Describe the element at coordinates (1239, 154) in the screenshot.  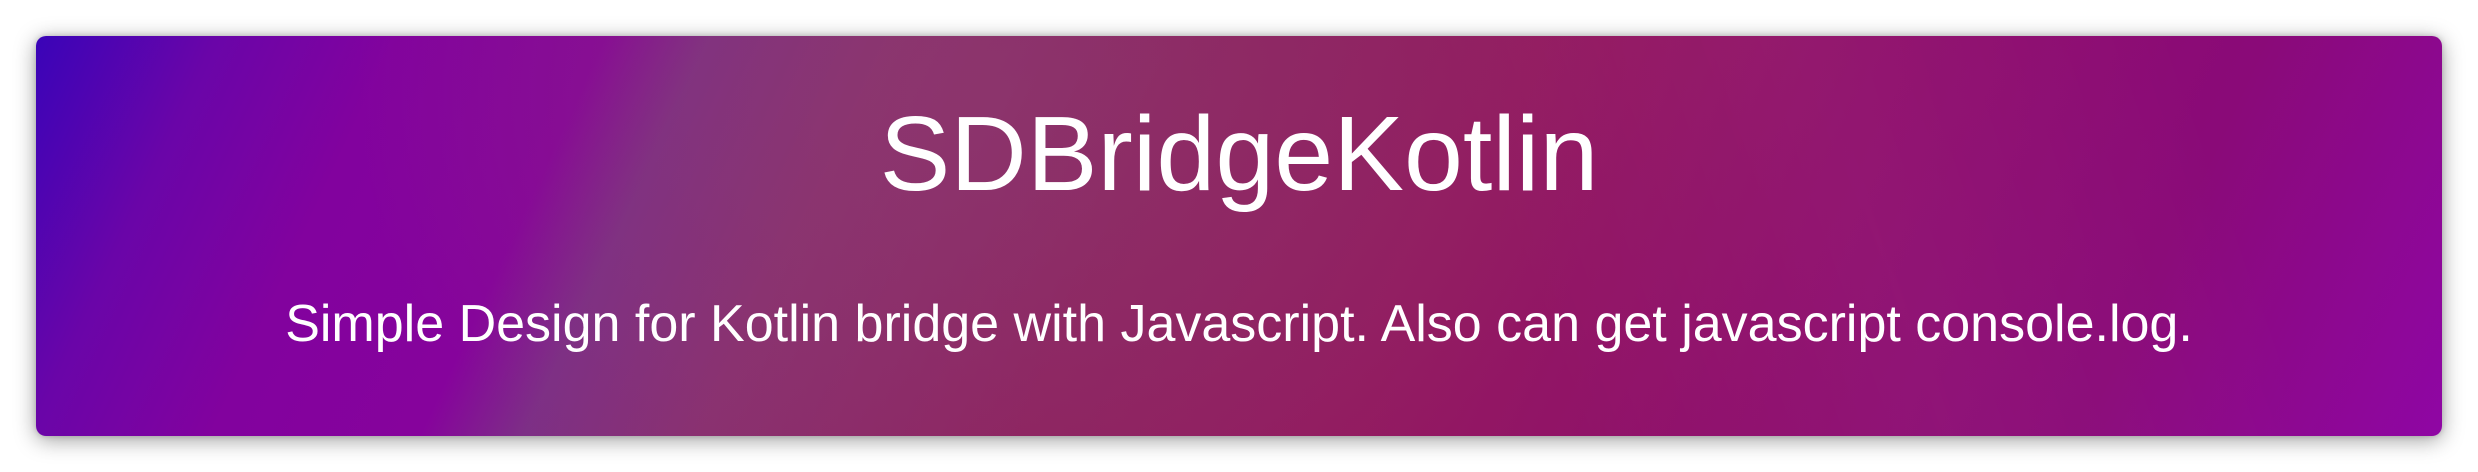
I see `project-title: SDBridgeKotlin` at that location.